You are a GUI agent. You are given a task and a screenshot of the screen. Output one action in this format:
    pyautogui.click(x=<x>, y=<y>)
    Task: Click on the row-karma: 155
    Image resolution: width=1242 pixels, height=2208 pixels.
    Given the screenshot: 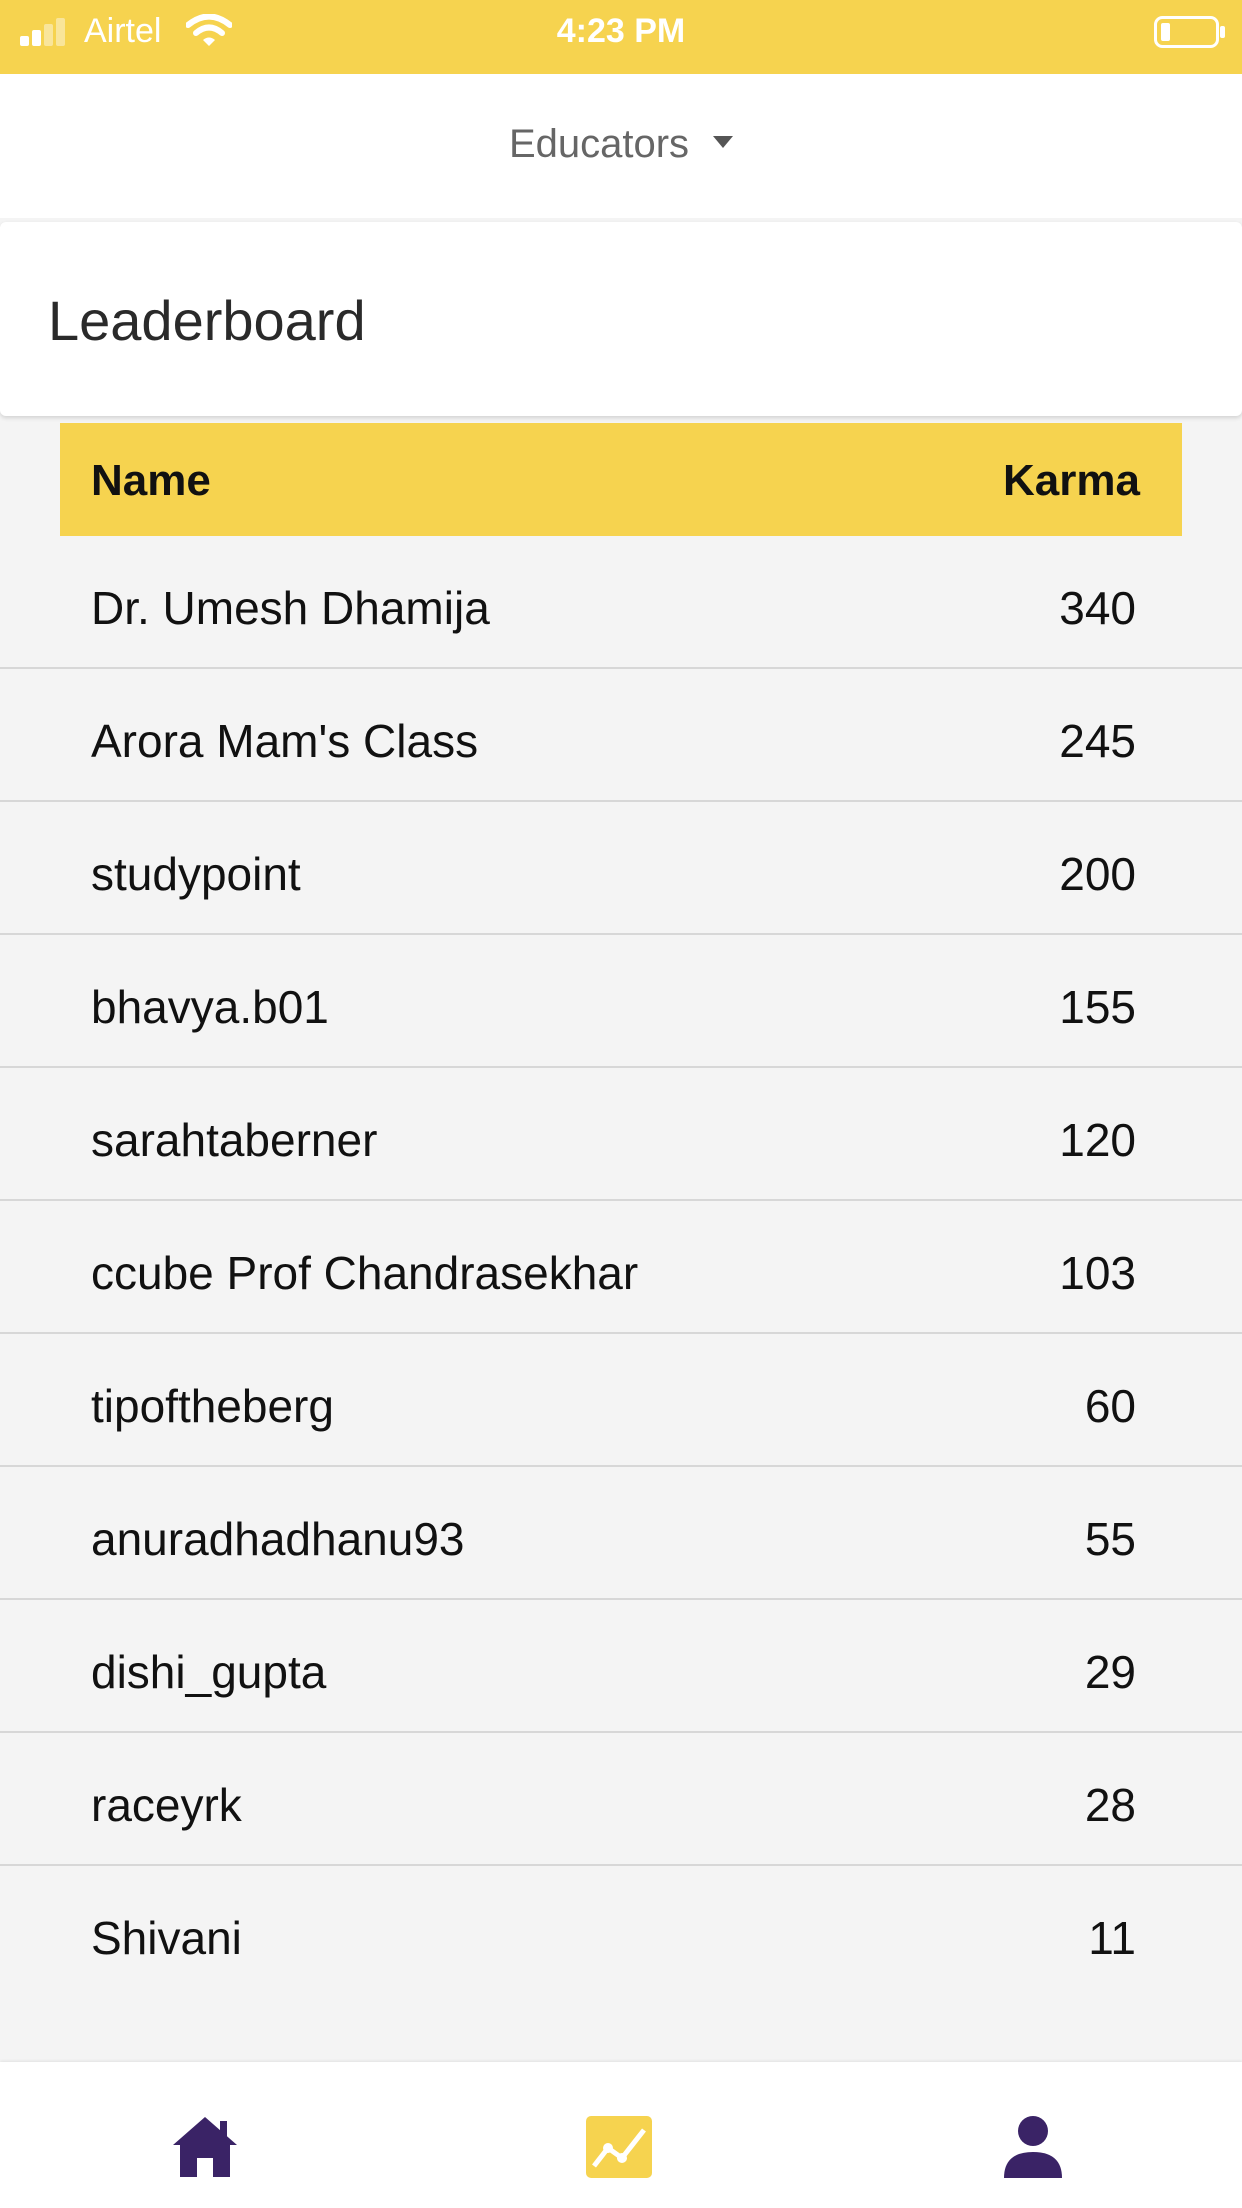 What is the action you would take?
    pyautogui.click(x=1097, y=1007)
    